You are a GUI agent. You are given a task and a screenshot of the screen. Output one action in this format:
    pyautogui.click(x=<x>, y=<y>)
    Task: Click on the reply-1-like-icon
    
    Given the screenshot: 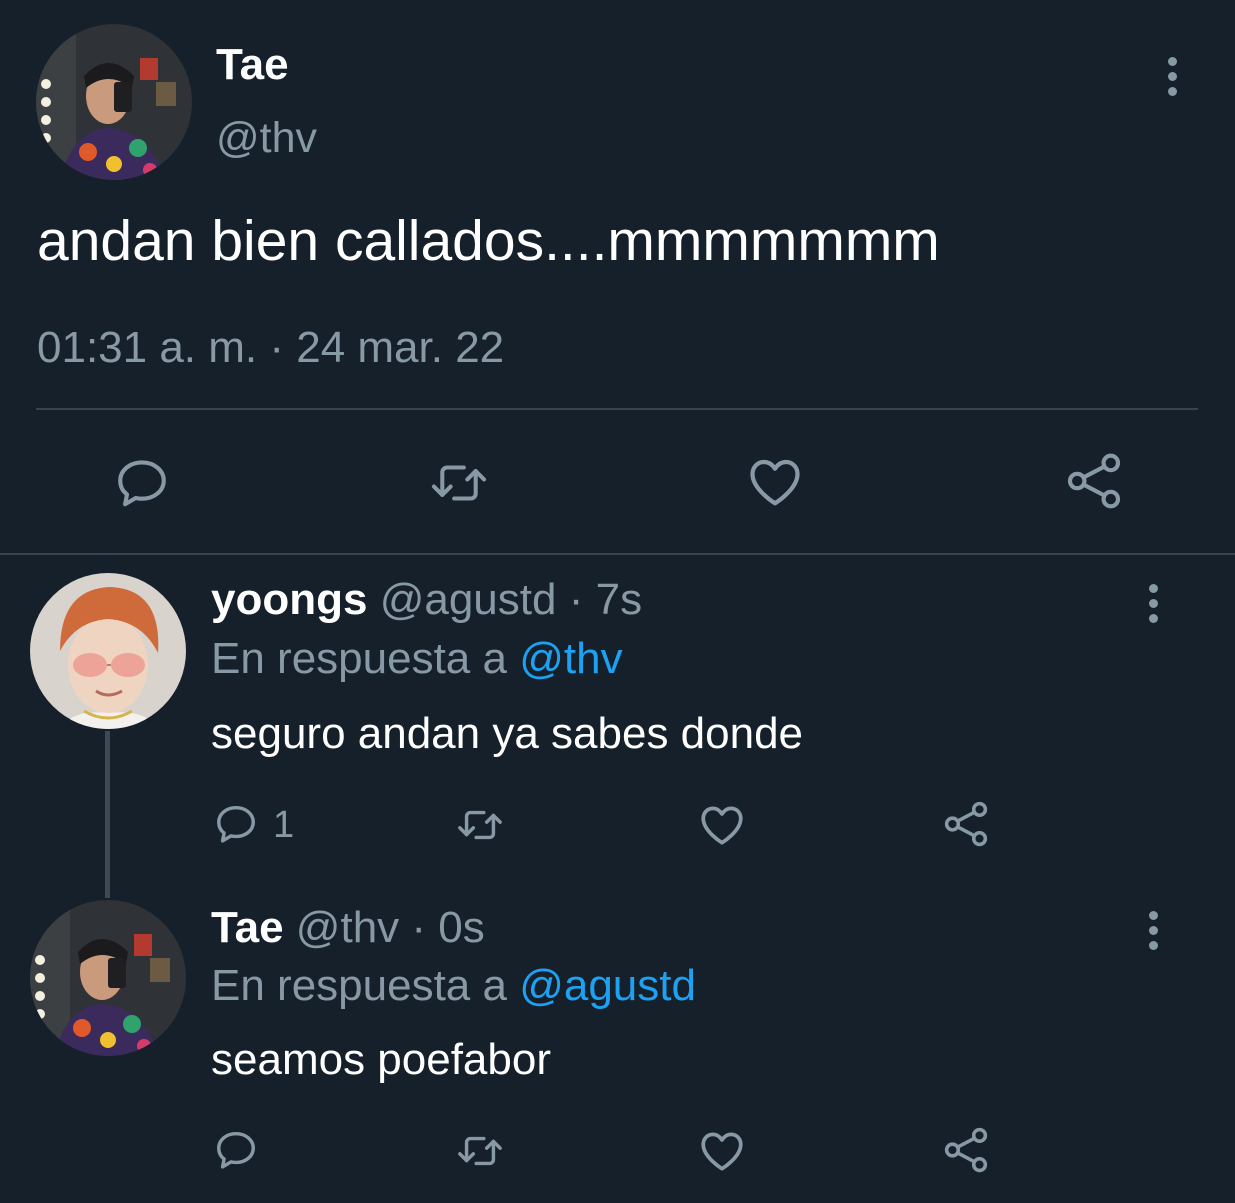 What is the action you would take?
    pyautogui.click(x=722, y=825)
    